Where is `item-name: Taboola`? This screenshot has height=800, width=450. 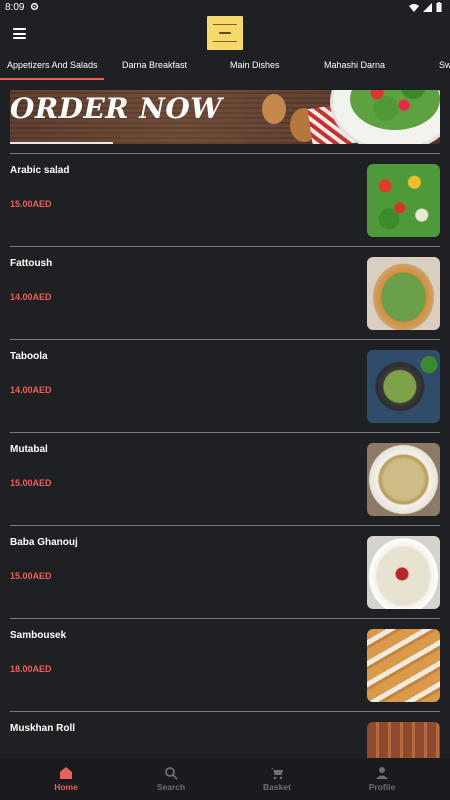 item-name: Taboola is located at coordinates (29, 356).